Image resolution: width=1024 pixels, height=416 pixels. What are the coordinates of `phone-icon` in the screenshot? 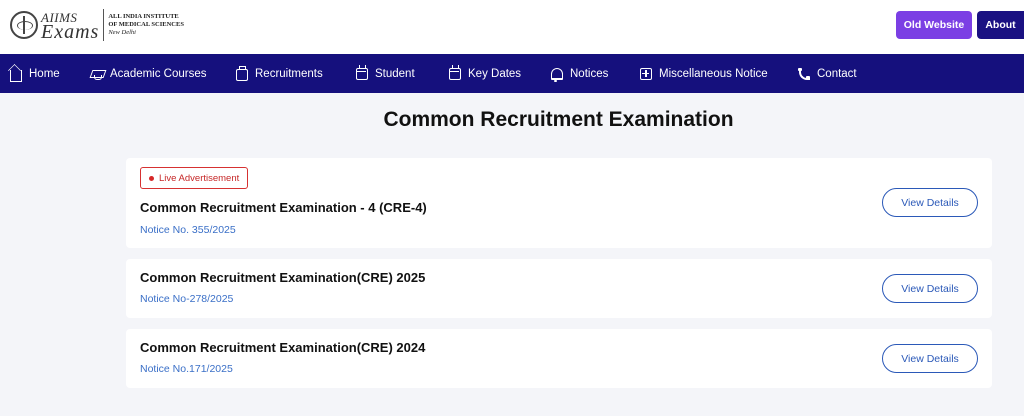 It's located at (804, 73).